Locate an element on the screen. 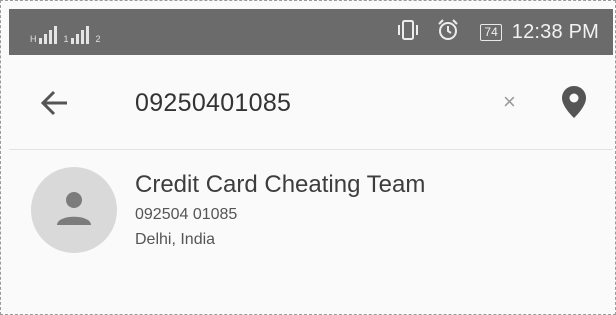 Image resolution: width=616 pixels, height=315 pixels. sim-2-label: 2 is located at coordinates (98, 39).